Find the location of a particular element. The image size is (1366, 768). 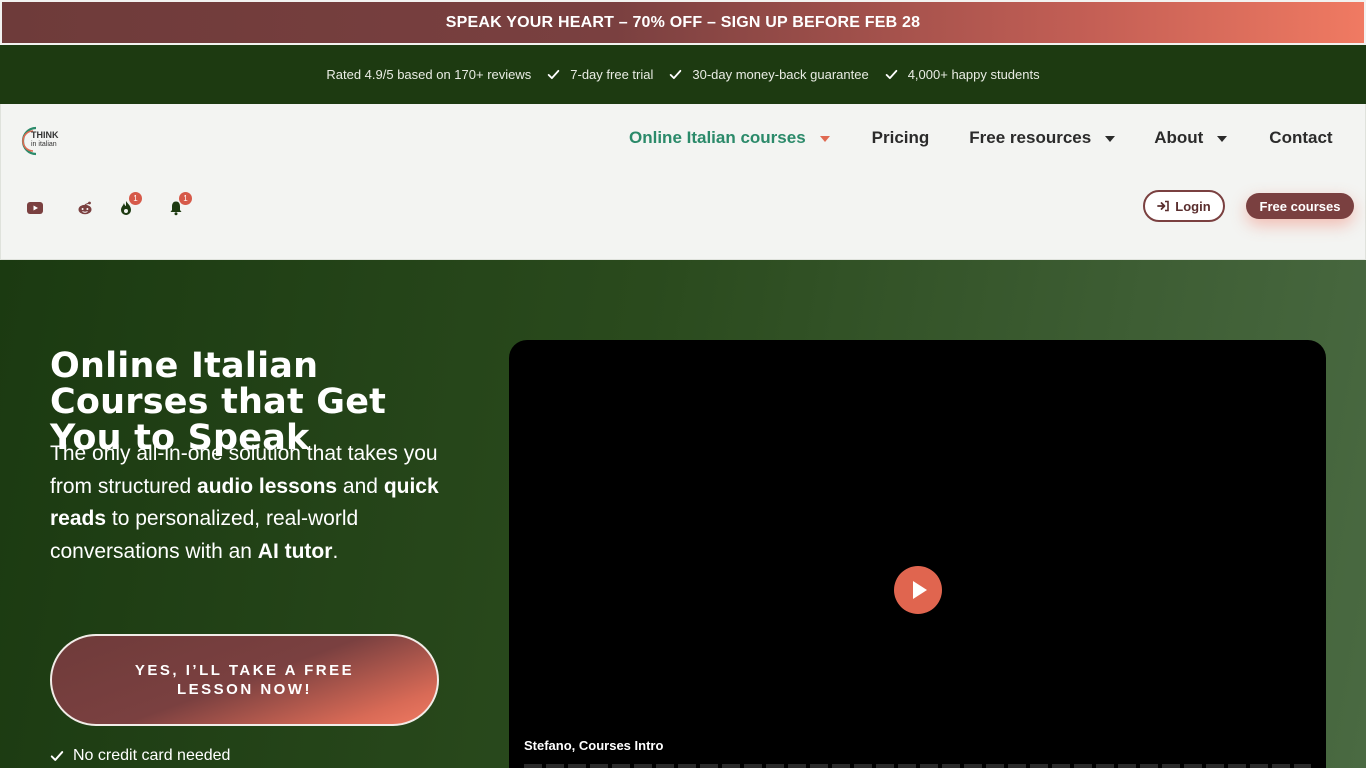

no-credit-card-note: No credit card needed is located at coordinates (140, 756).